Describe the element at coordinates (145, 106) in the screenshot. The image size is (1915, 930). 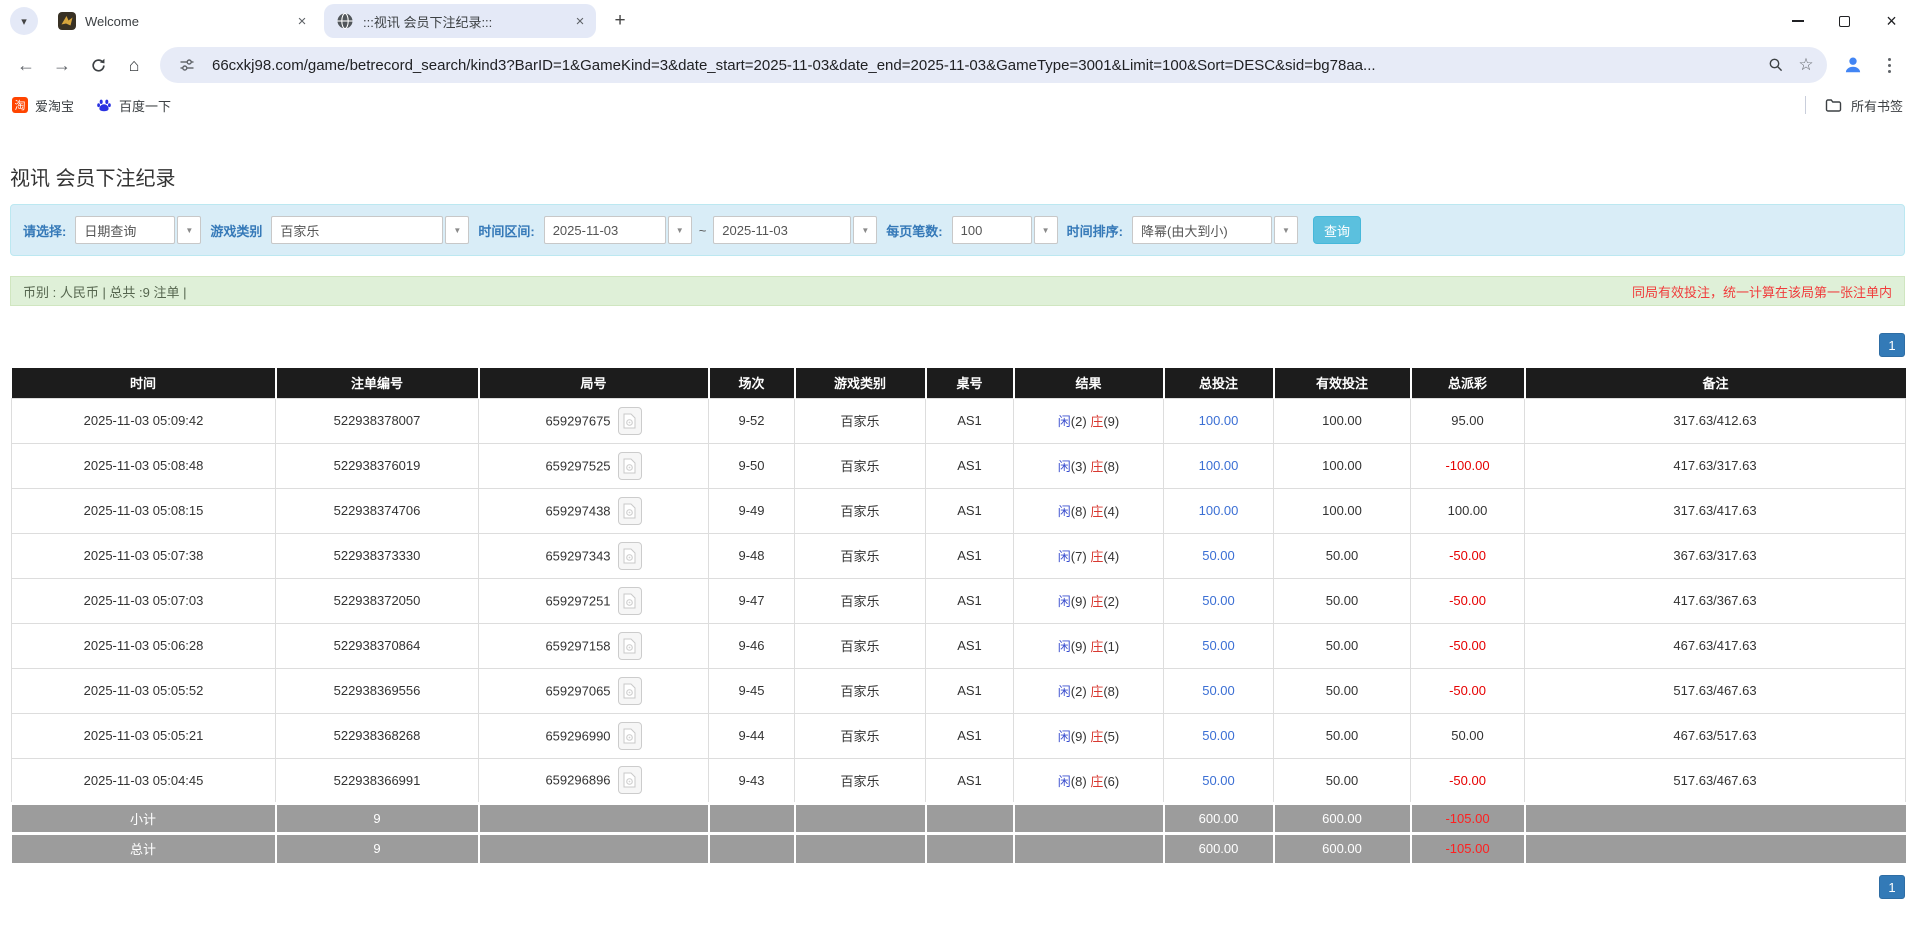
I see `bookmark-label: 百度一下` at that location.